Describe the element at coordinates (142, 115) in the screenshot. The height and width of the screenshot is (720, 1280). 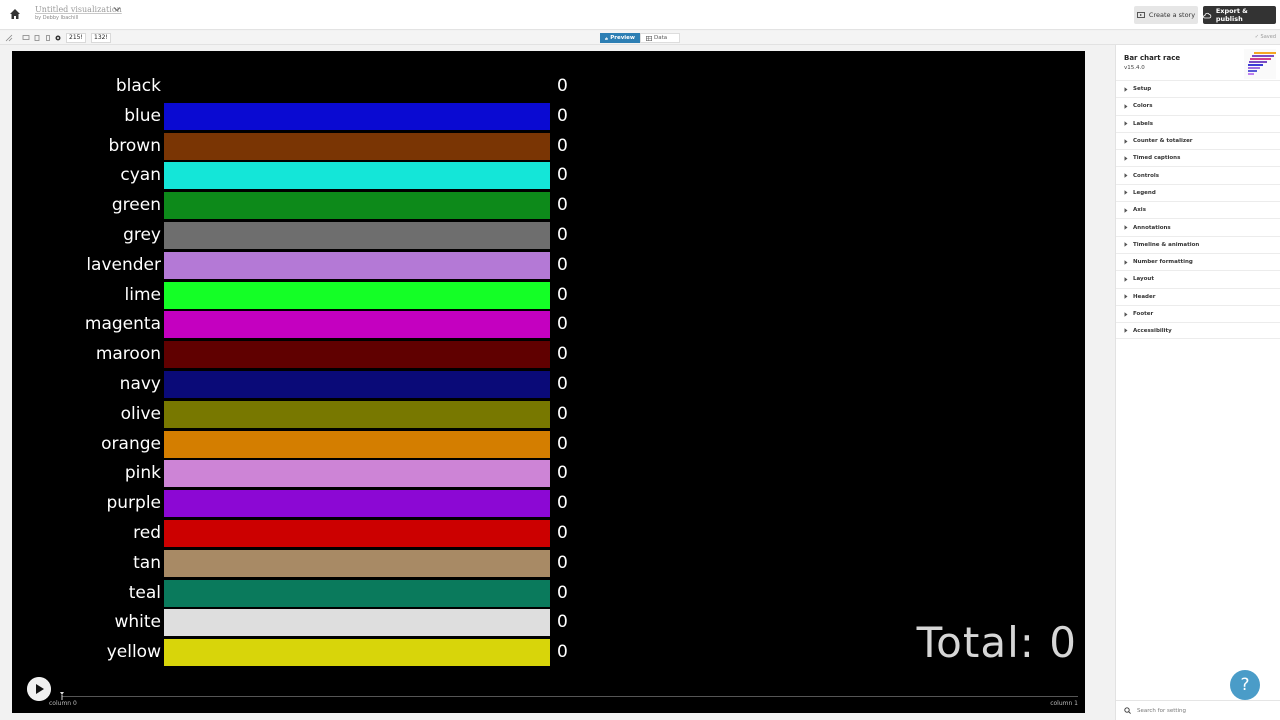
I see `bar-label: blue` at that location.